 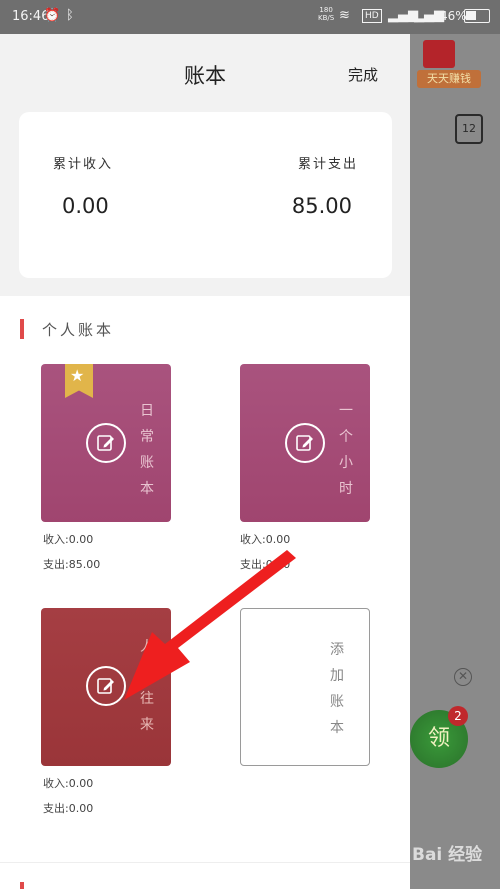 I want to click on total-income-label: 累计收入, so click(x=83, y=164).